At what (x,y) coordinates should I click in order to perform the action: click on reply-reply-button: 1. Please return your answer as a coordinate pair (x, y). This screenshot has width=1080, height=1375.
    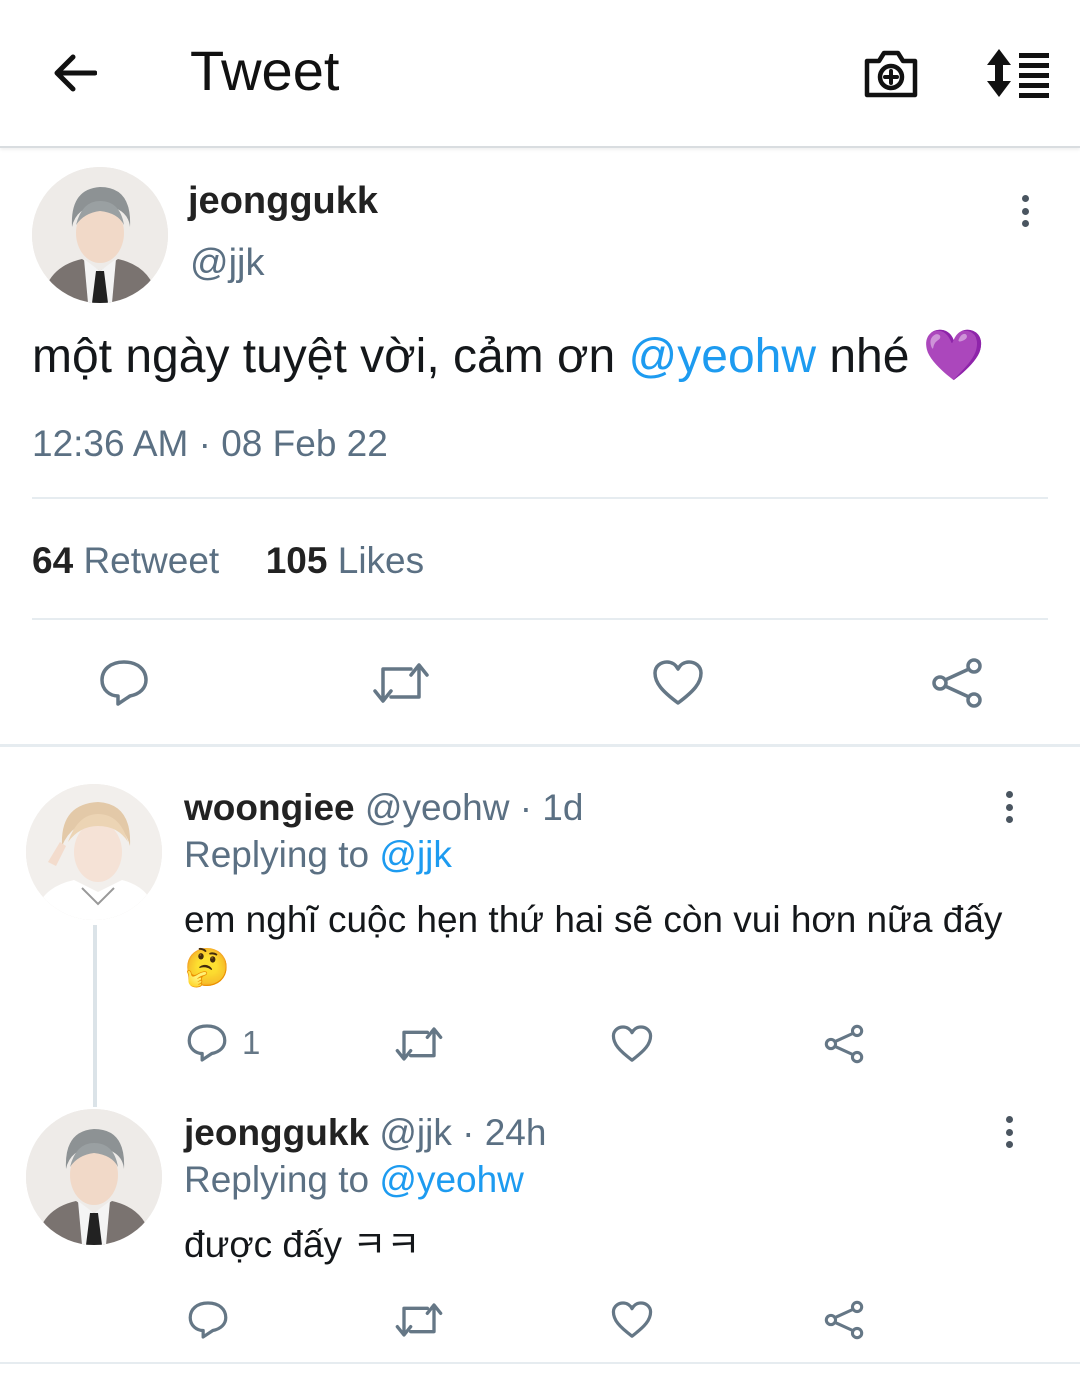
    Looking at the image, I should click on (223, 1043).